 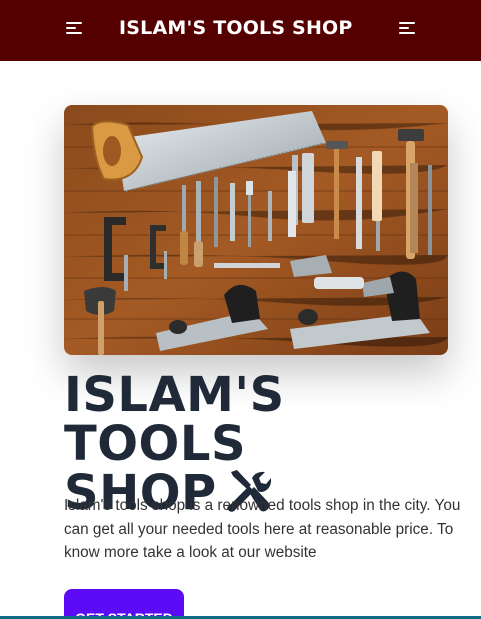 I want to click on menu-left-icon, so click(x=75, y=28).